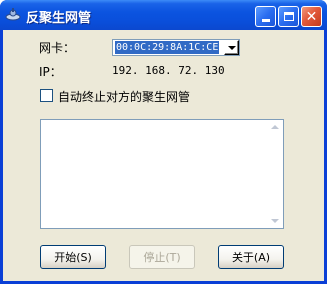 This screenshot has height=284, width=327. Describe the element at coordinates (275, 127) in the screenshot. I see `scroll-up-icon` at that location.